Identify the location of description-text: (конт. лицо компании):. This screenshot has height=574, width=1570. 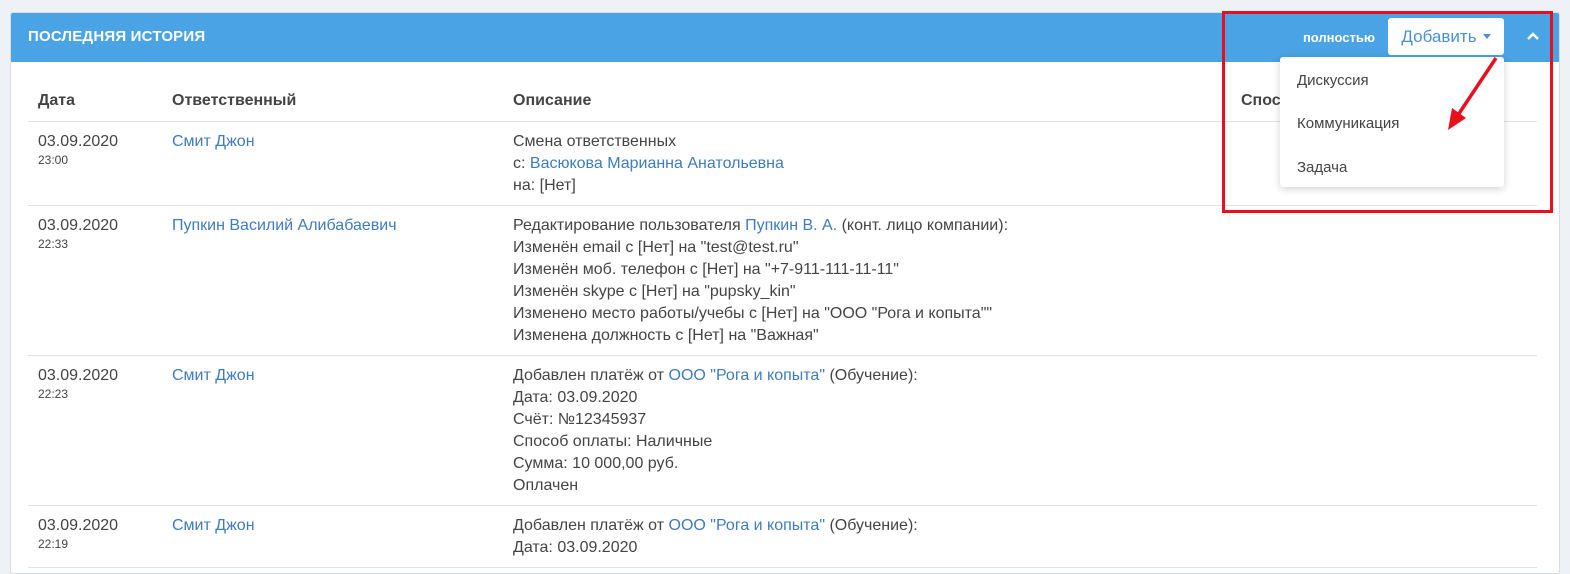
(923, 225).